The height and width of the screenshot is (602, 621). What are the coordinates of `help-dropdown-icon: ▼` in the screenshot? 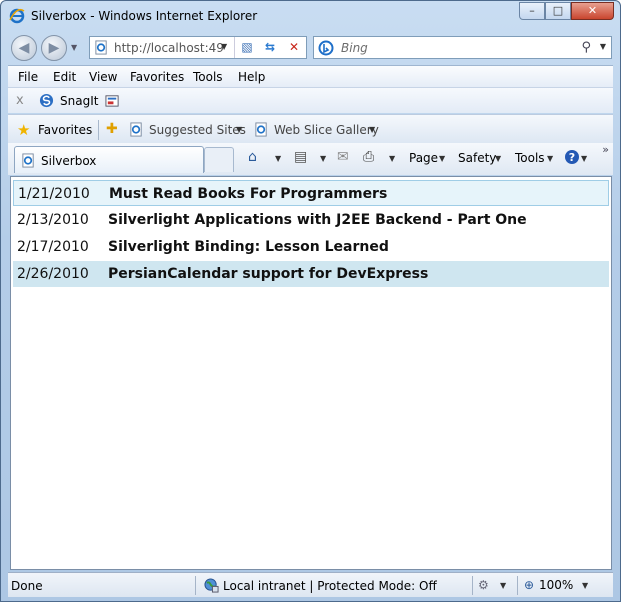 It's located at (584, 158).